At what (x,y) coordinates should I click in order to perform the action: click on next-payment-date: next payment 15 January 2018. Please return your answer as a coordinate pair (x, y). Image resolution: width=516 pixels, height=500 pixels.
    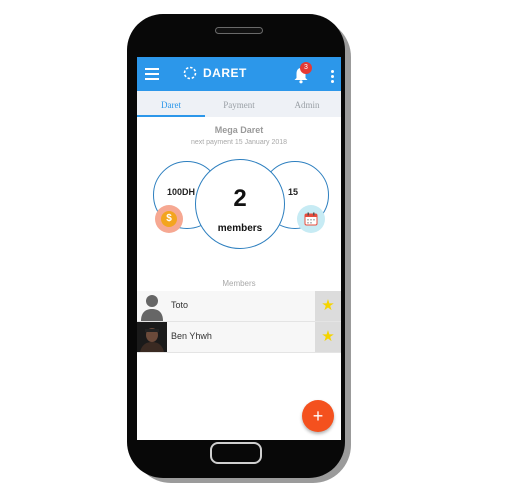
    Looking at the image, I should click on (239, 142).